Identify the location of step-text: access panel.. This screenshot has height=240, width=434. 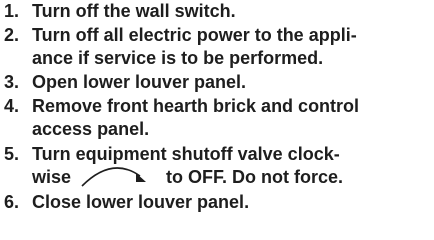
(91, 129).